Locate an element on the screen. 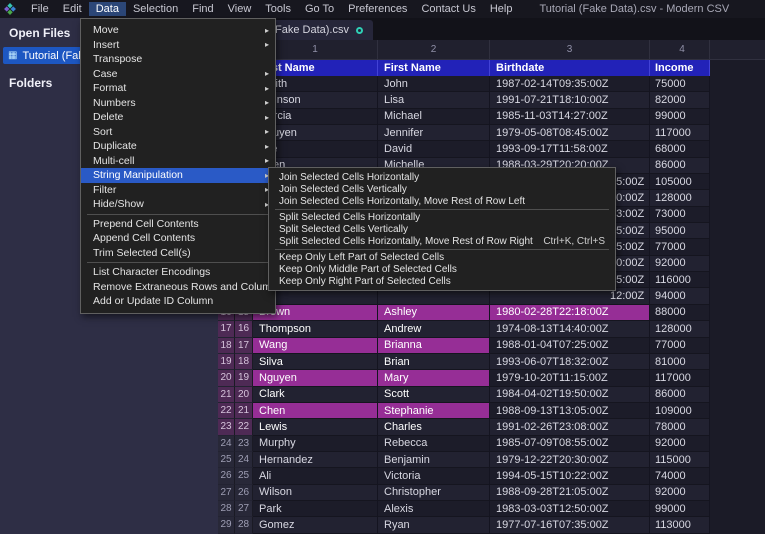 This screenshot has width=765, height=534. cell-income: 113000 is located at coordinates (680, 525).